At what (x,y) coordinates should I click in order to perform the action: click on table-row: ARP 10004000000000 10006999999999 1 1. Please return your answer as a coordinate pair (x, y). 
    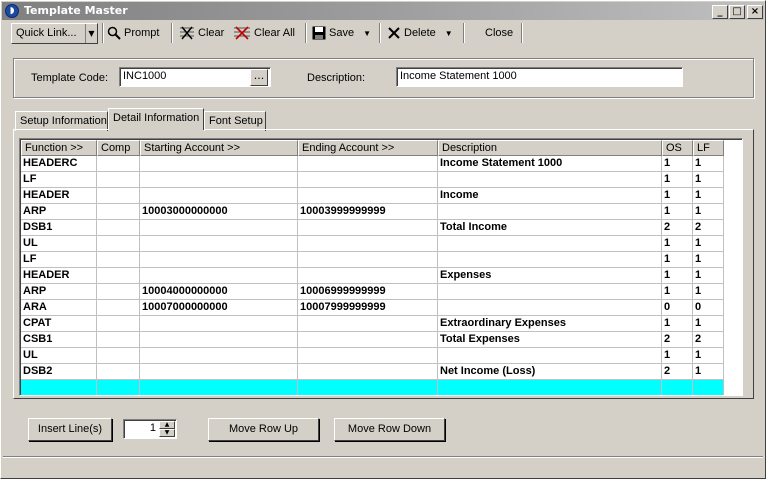
    Looking at the image, I should click on (372, 292).